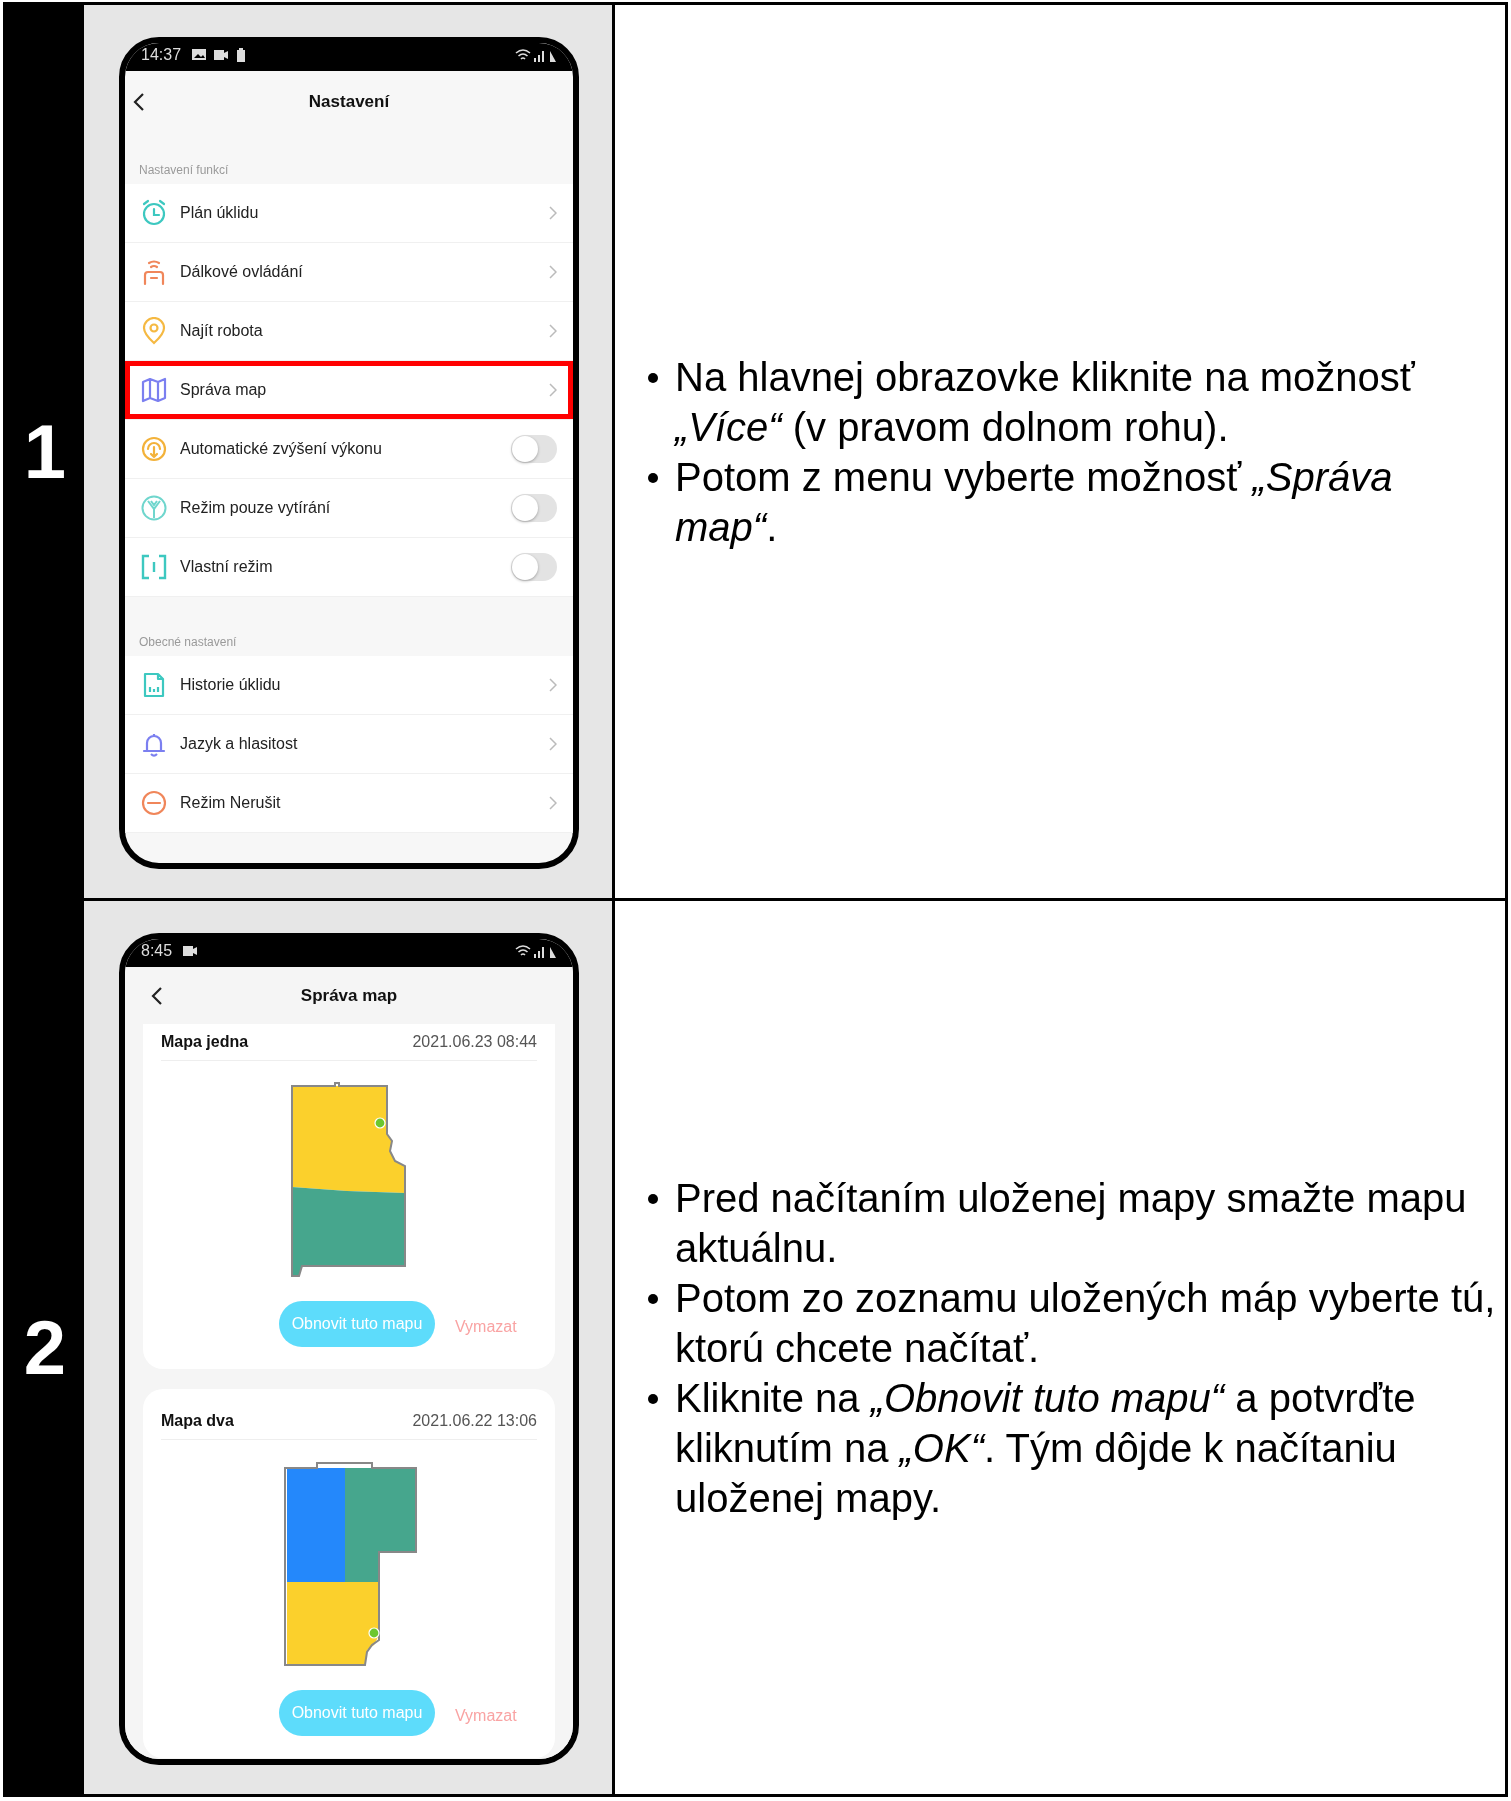 Image resolution: width=1511 pixels, height=1801 pixels. What do you see at coordinates (1071, 1223) in the screenshot?
I see `instruction-text: Pred načítaním uloženej mapy smažte mapu aktuálnu.` at bounding box center [1071, 1223].